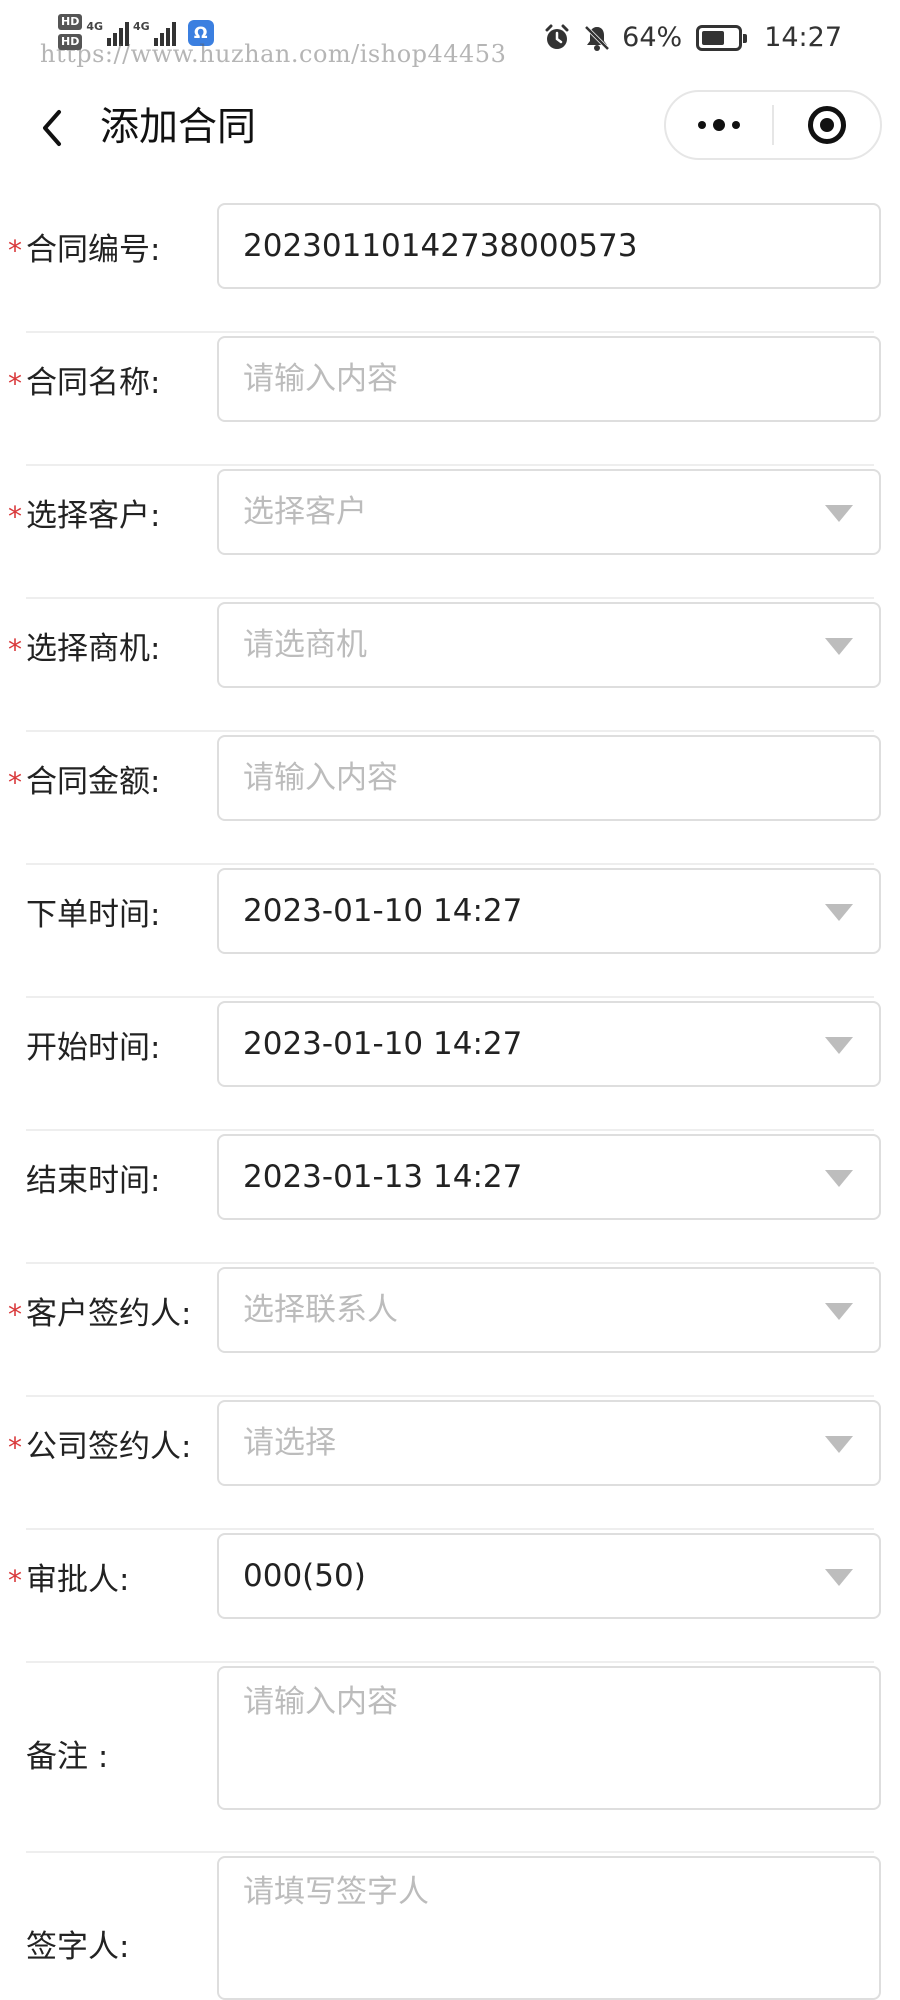  I want to click on customer-select: 选择客户, so click(549, 512).